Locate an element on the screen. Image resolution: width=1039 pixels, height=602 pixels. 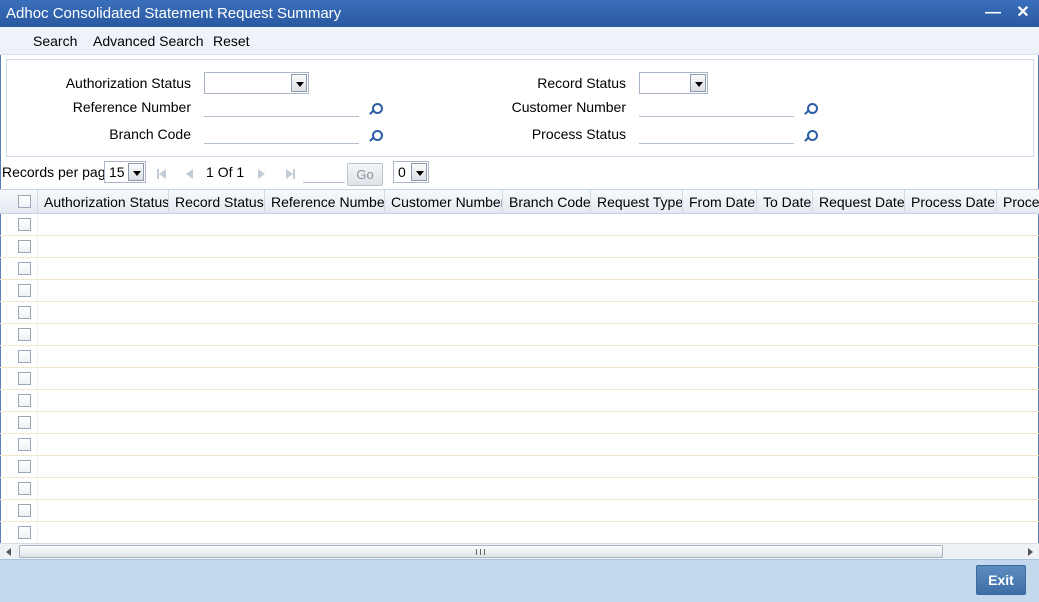
minimize-icon: — is located at coordinates (993, 13).